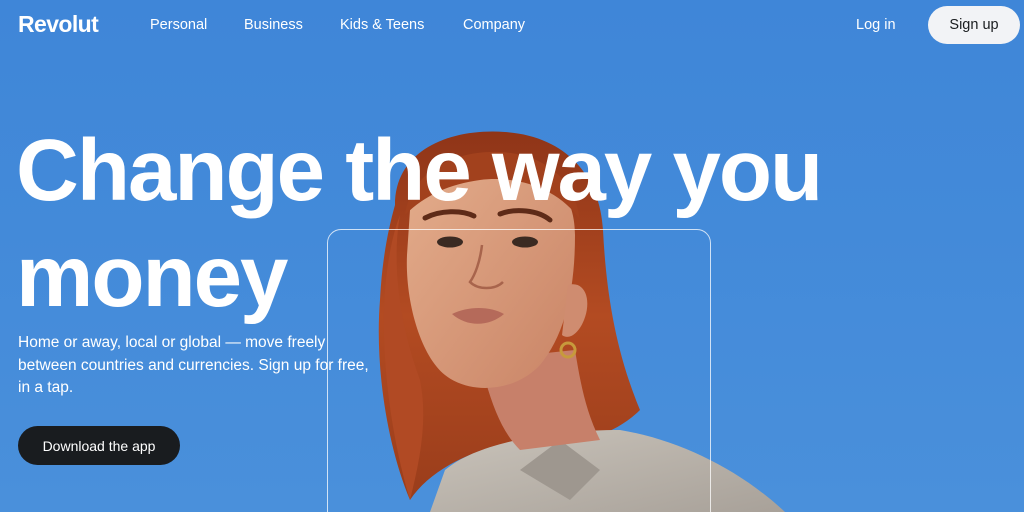 The image size is (1024, 512). What do you see at coordinates (58, 24) in the screenshot?
I see `revolut-logo: Revolut` at bounding box center [58, 24].